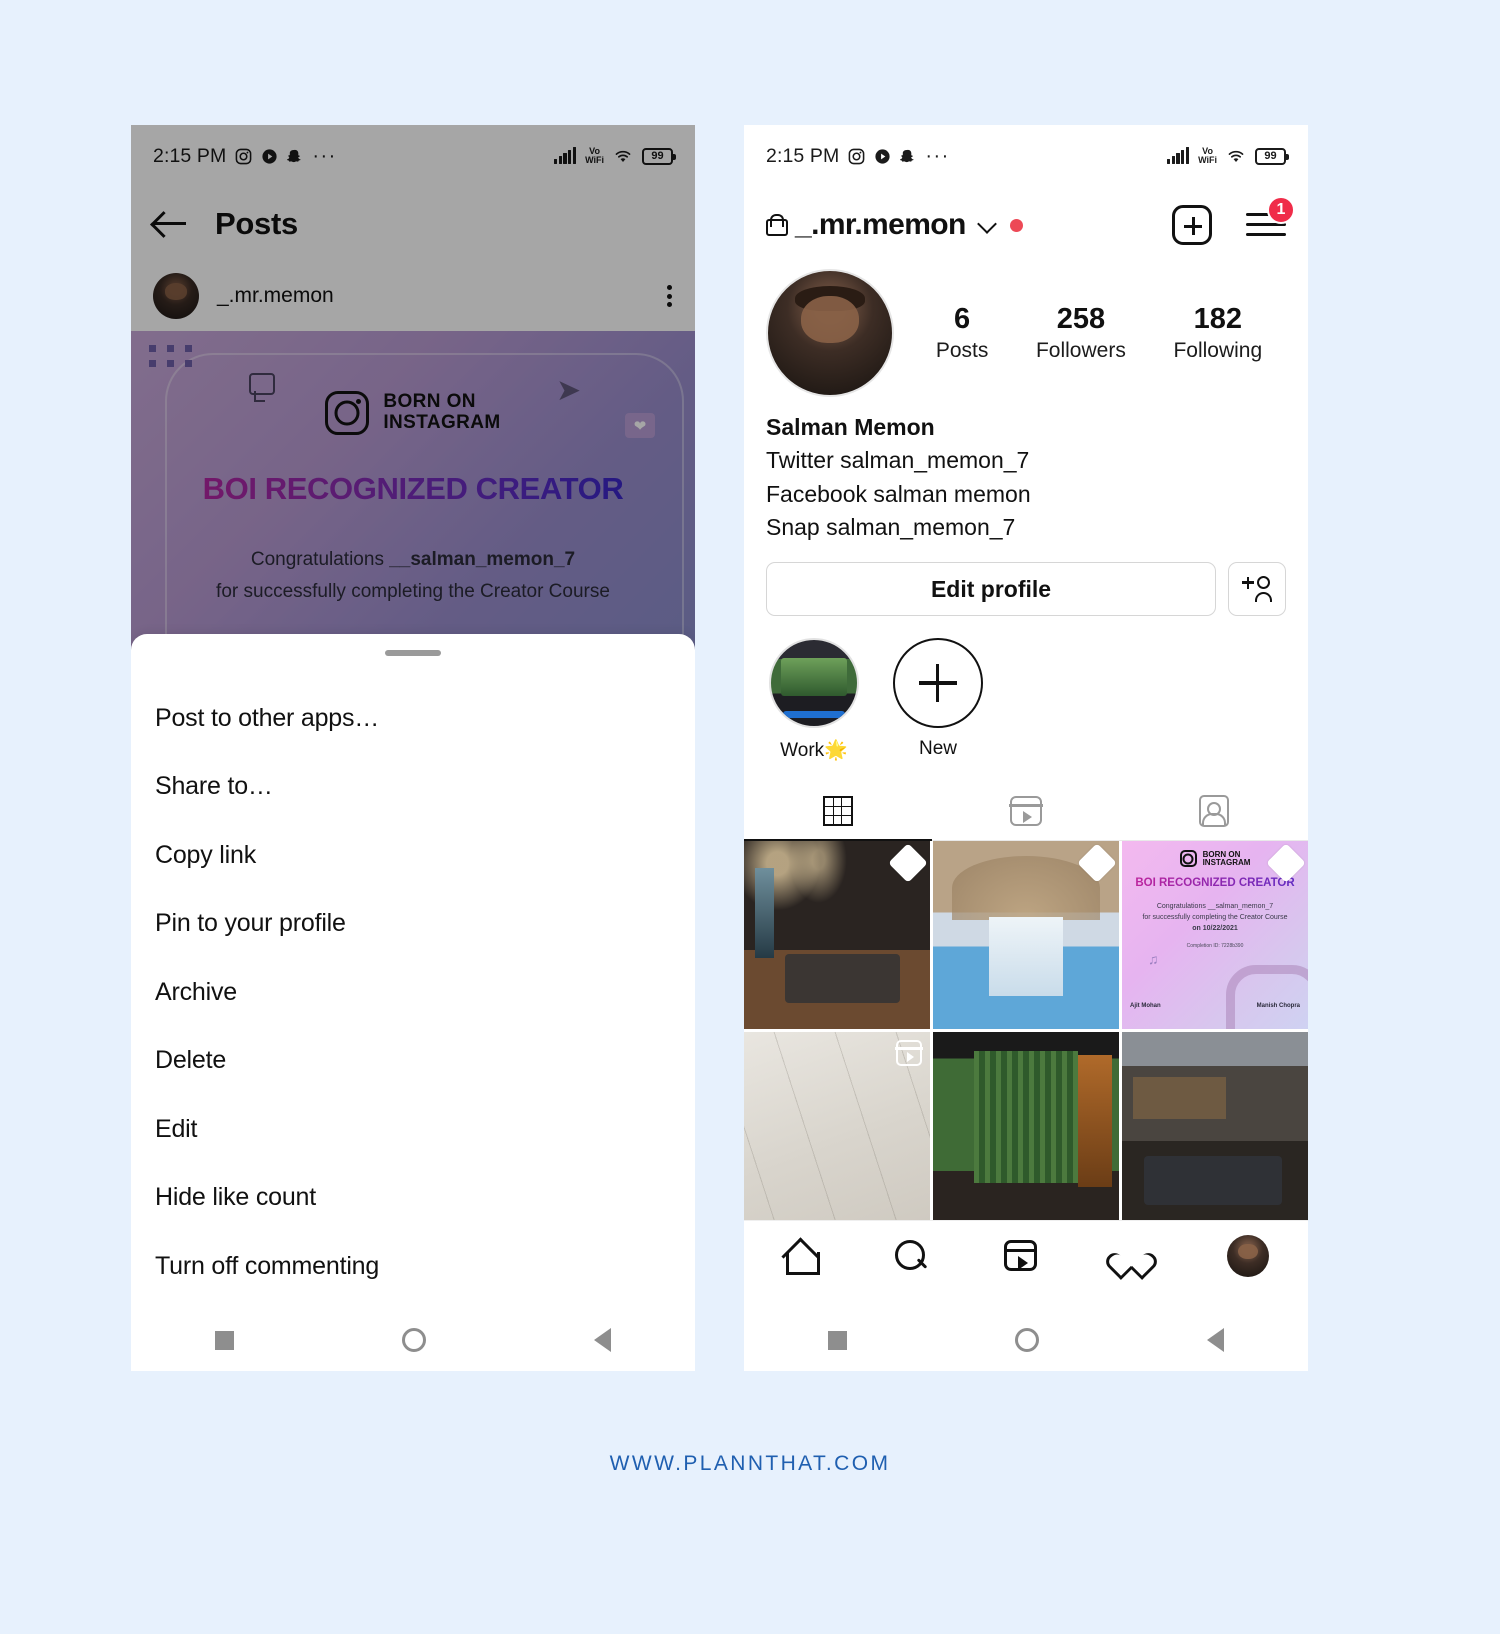  Describe the element at coordinates (413, 1266) in the screenshot. I see `menu-item-turn-off-commenting: Turn off commenting` at that location.